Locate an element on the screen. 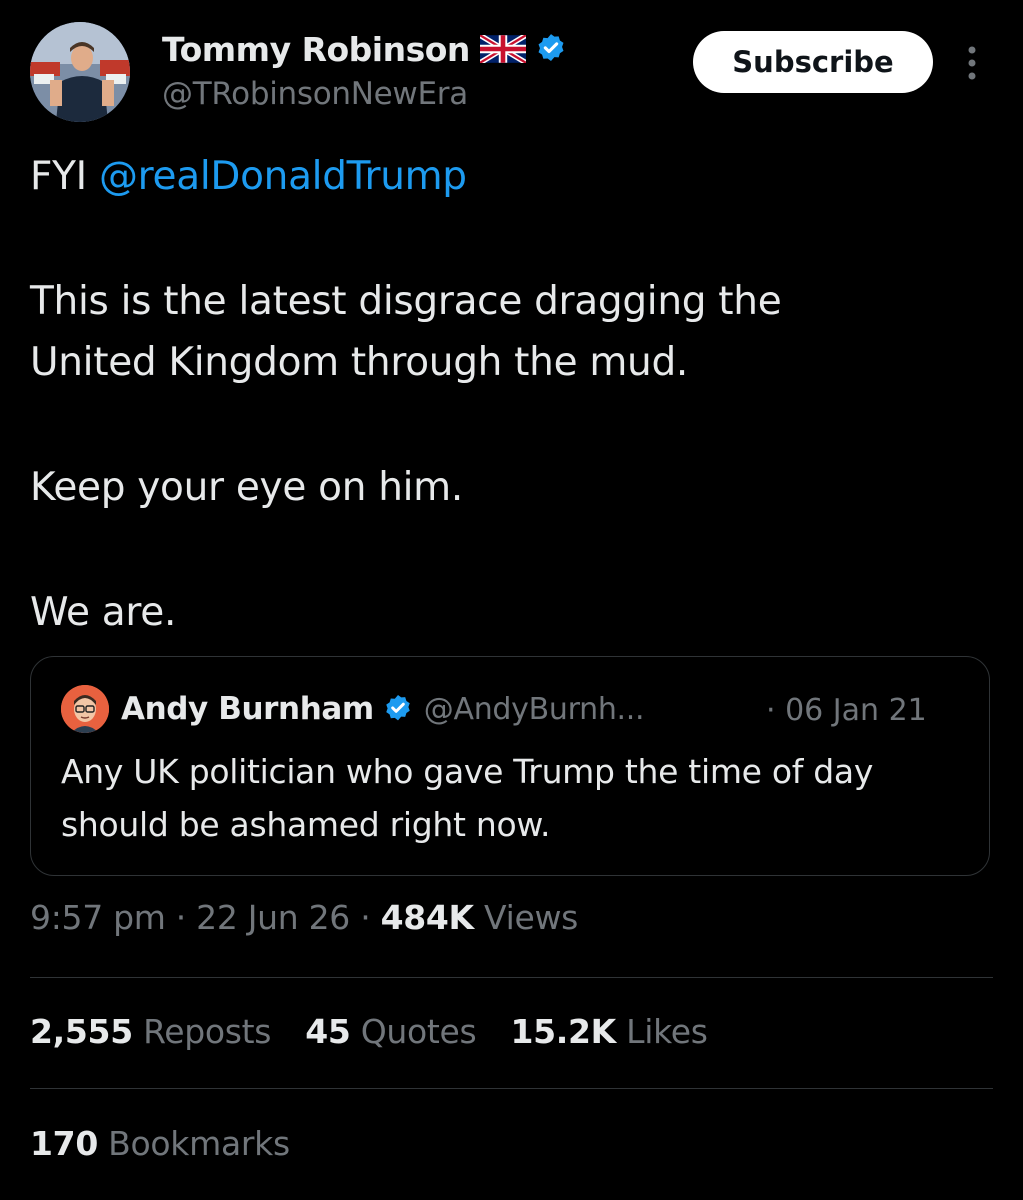  avatar-photo-icon is located at coordinates (80, 72).